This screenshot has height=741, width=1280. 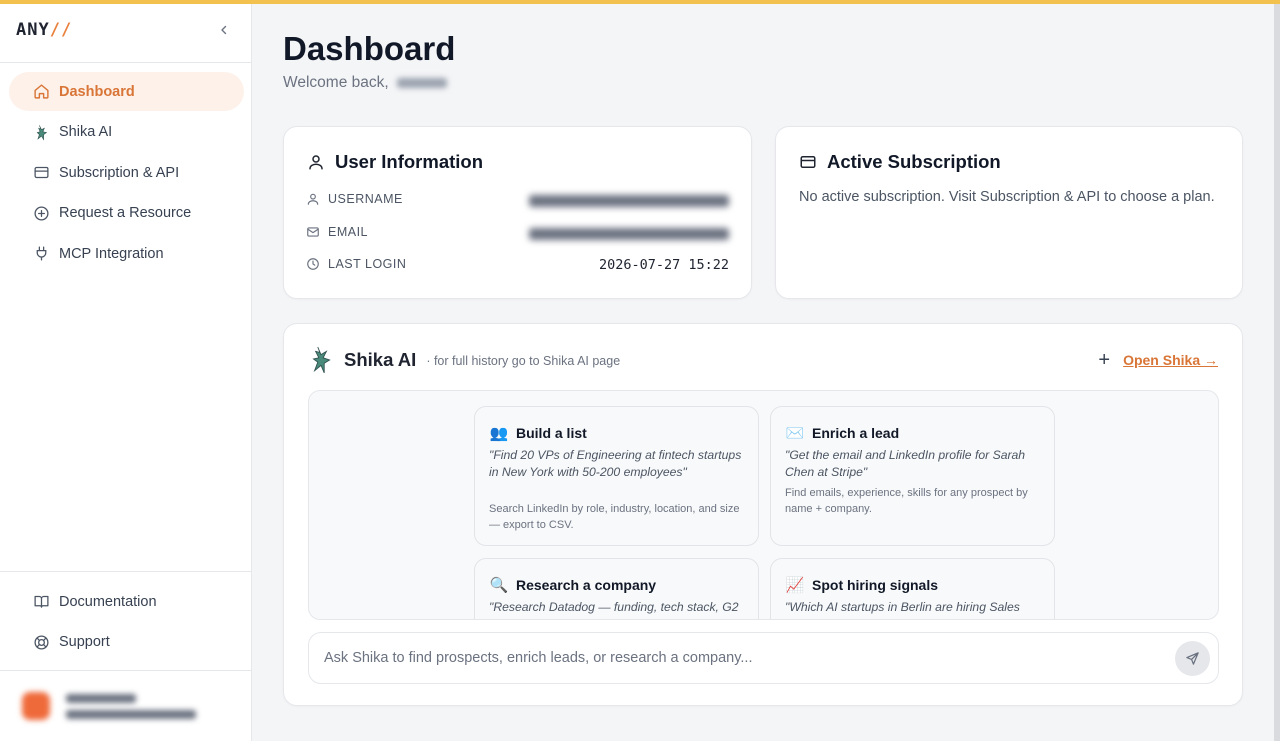 I want to click on sidebar-item-shika-ai: Shika AI, so click(x=126, y=132).